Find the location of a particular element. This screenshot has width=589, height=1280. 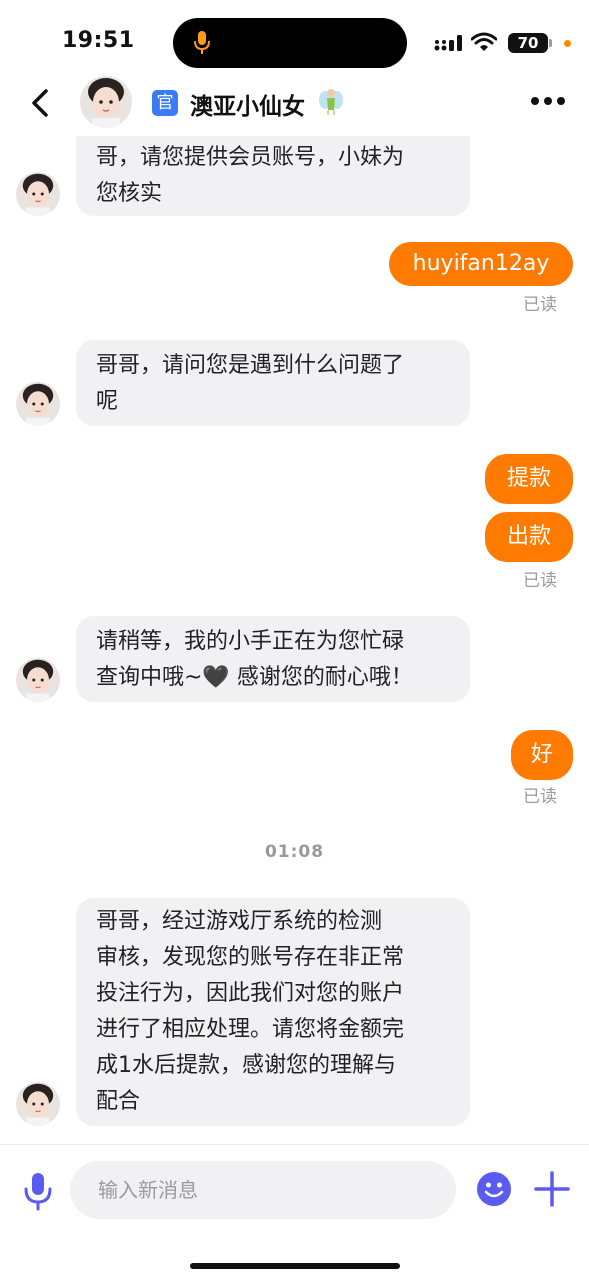

back-arrow-icon is located at coordinates (41, 103).